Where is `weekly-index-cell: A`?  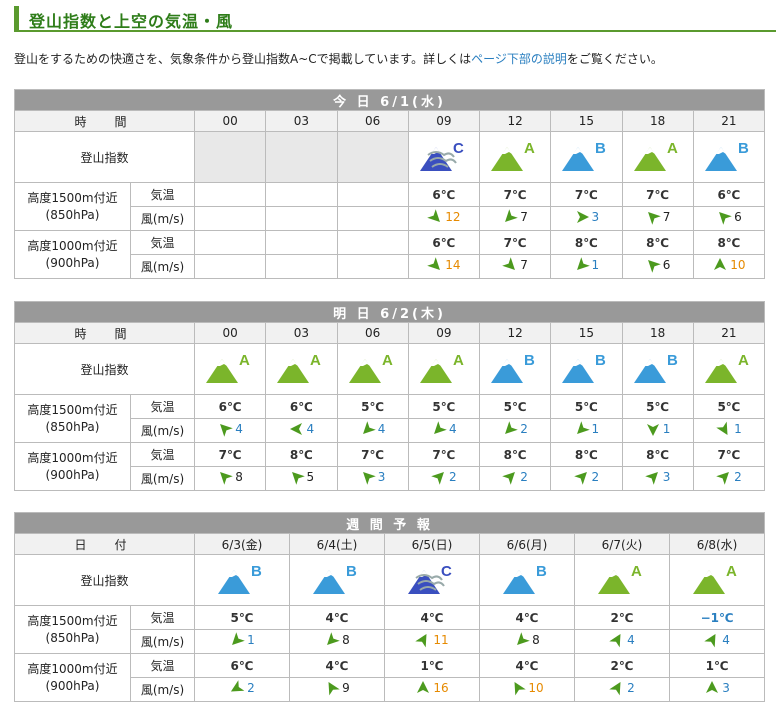 weekly-index-cell: A is located at coordinates (717, 580).